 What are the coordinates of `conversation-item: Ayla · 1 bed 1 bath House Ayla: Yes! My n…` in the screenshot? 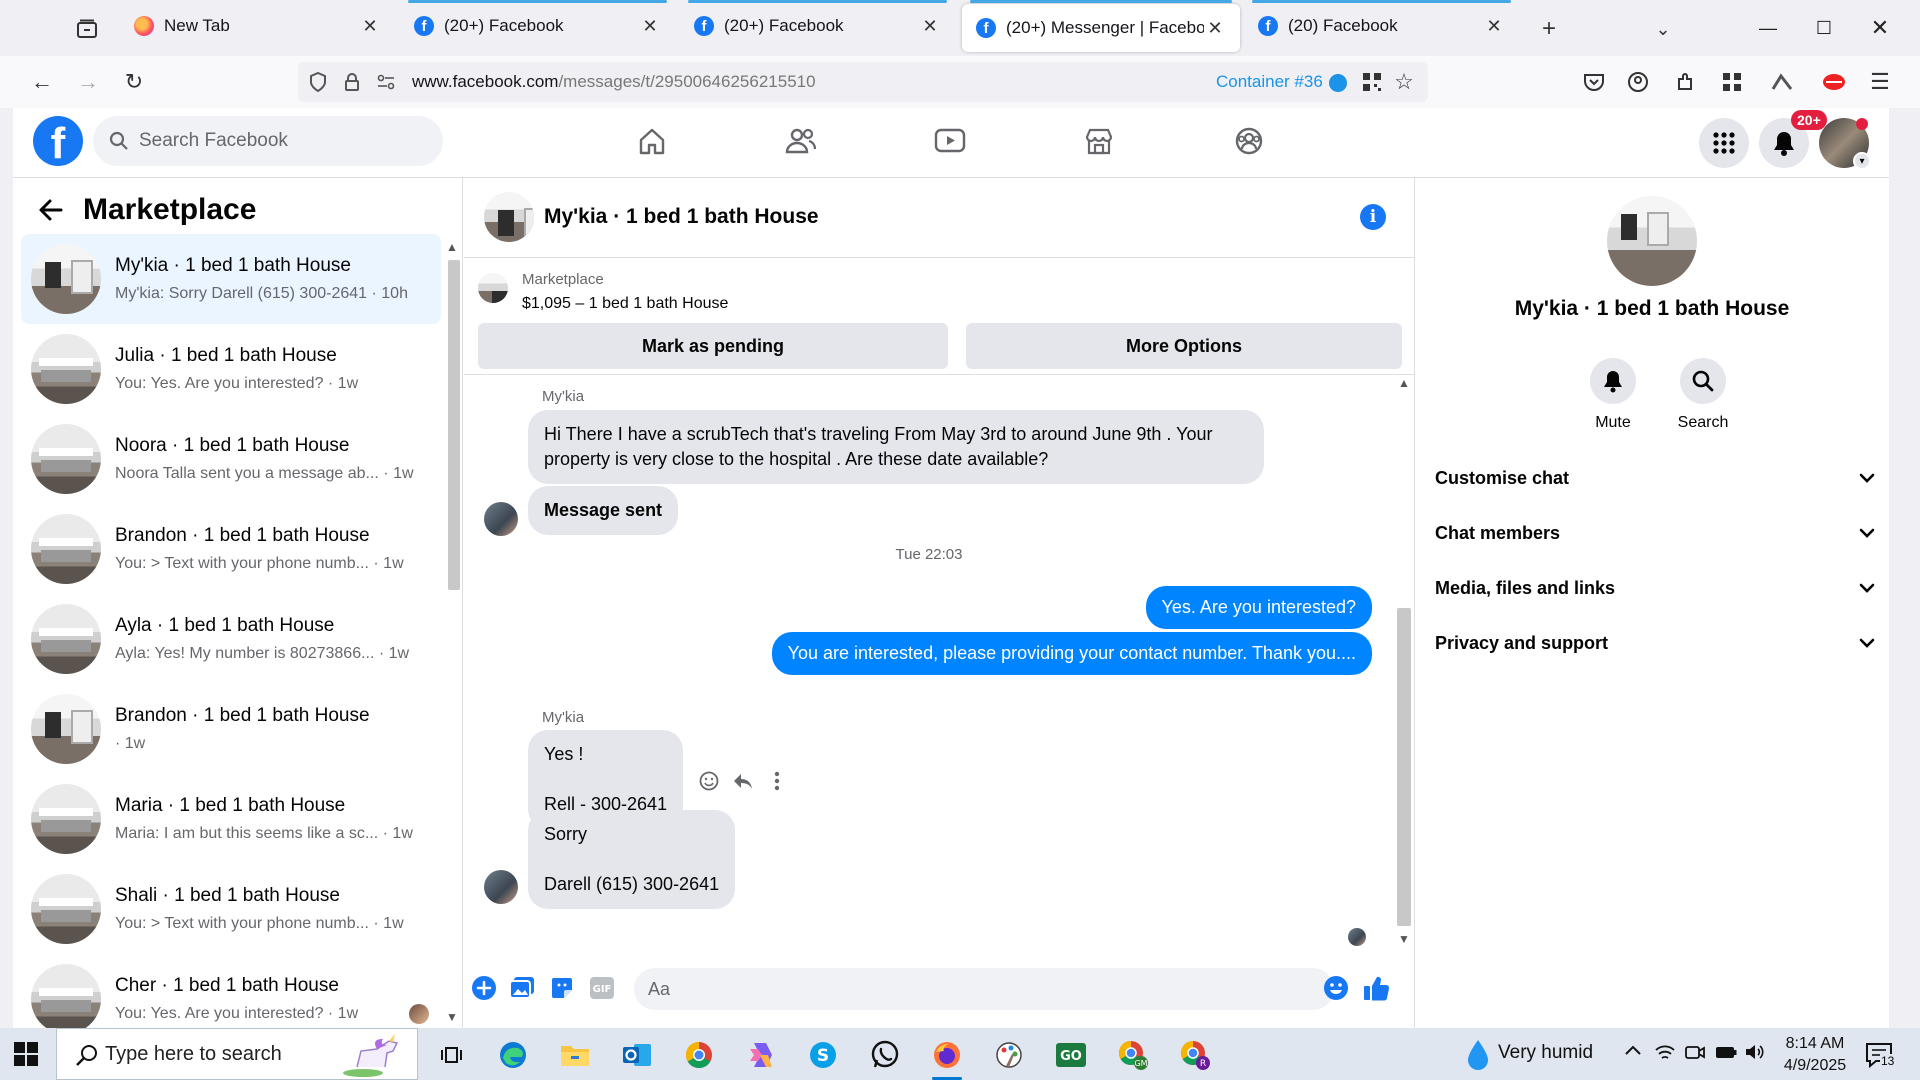 It's located at (231, 639).